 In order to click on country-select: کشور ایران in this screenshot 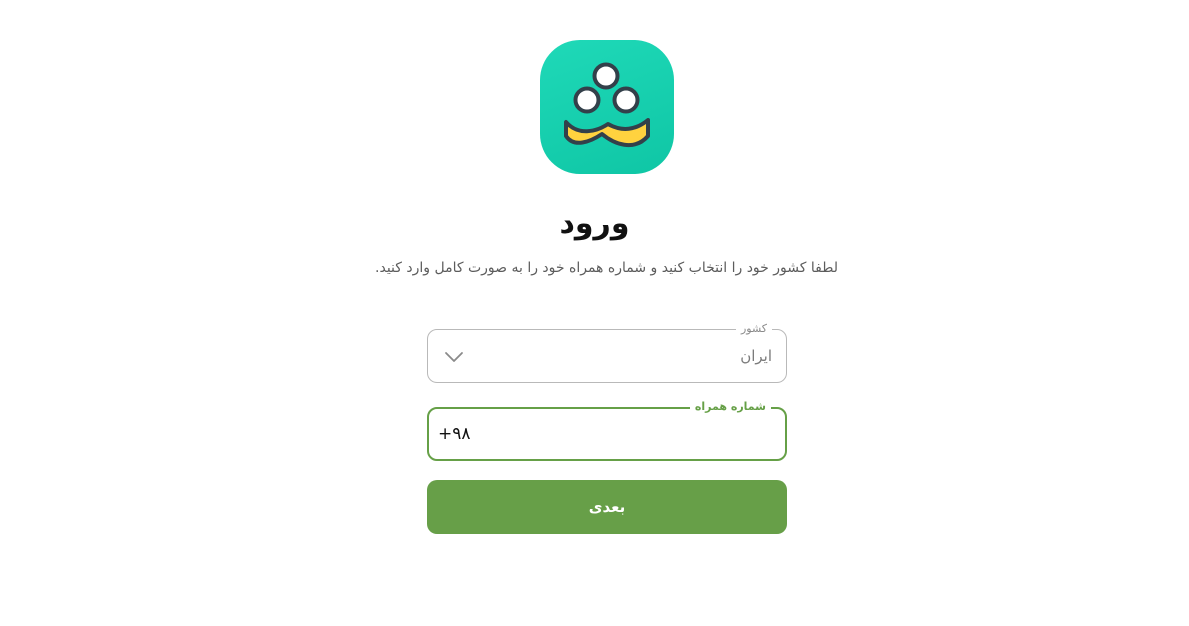, I will do `click(607, 352)`.